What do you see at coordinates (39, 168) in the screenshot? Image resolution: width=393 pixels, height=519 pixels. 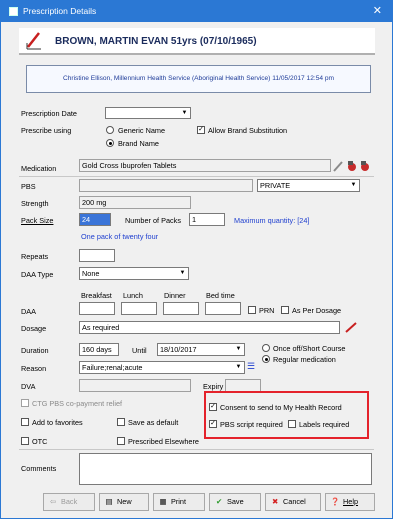 I see `medication-label: Medication` at bounding box center [39, 168].